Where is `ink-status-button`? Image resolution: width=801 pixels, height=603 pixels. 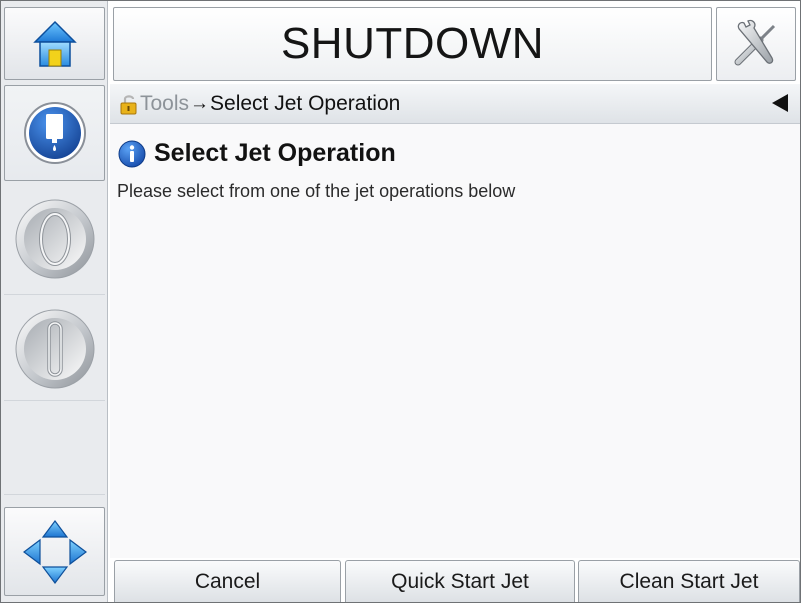
ink-status-button is located at coordinates (54, 133).